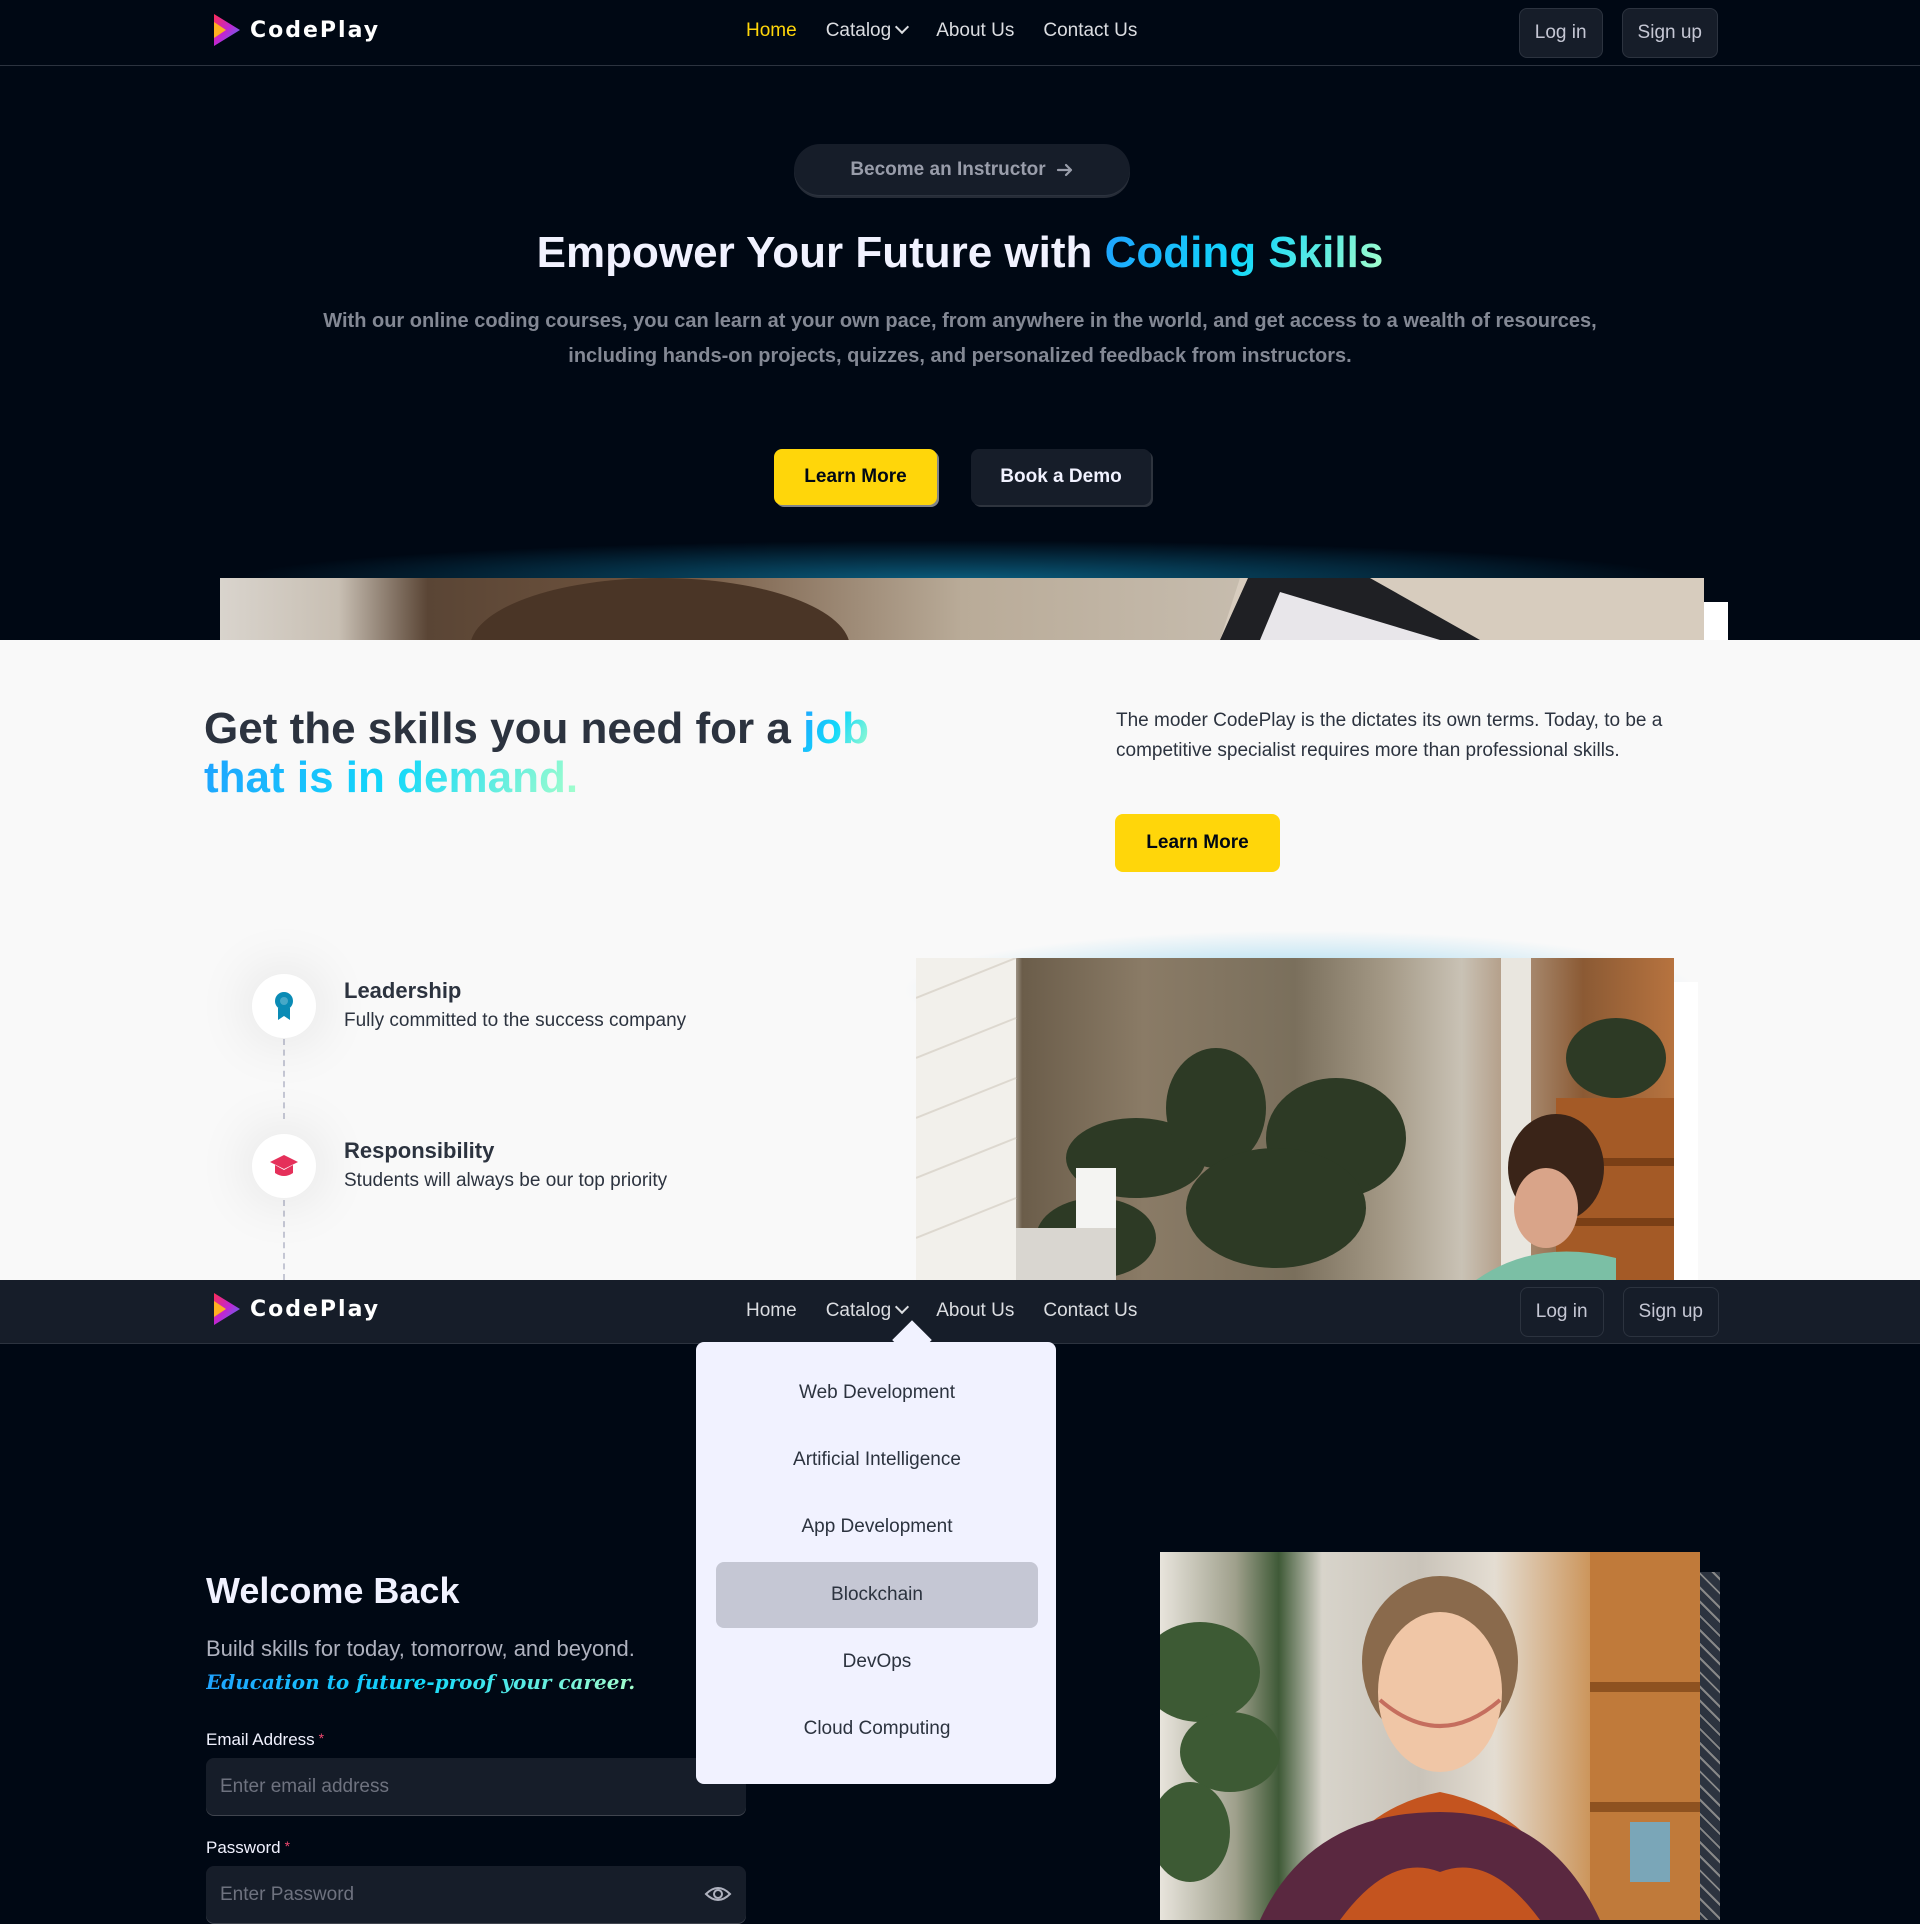  I want to click on dropdown-item-cloud-computing: Cloud Computing, so click(877, 1729).